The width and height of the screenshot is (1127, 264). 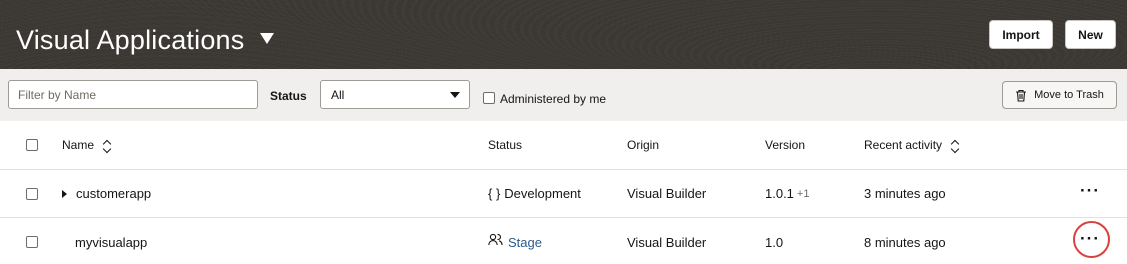 I want to click on users-icon, so click(x=495, y=239).